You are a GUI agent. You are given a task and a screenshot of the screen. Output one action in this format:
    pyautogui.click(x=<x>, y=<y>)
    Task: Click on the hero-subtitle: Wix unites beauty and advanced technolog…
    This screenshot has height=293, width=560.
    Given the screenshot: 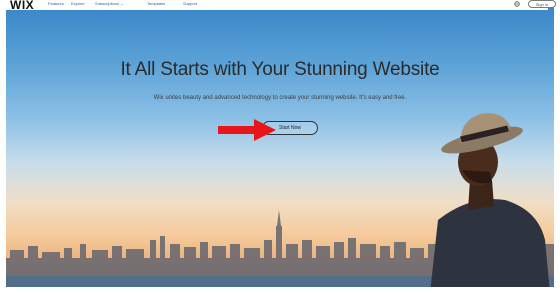 What is the action you would take?
    pyautogui.click(x=280, y=98)
    